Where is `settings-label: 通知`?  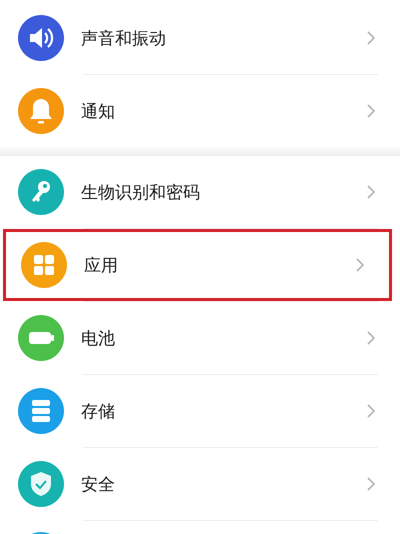 settings-label: 通知 is located at coordinates (98, 111).